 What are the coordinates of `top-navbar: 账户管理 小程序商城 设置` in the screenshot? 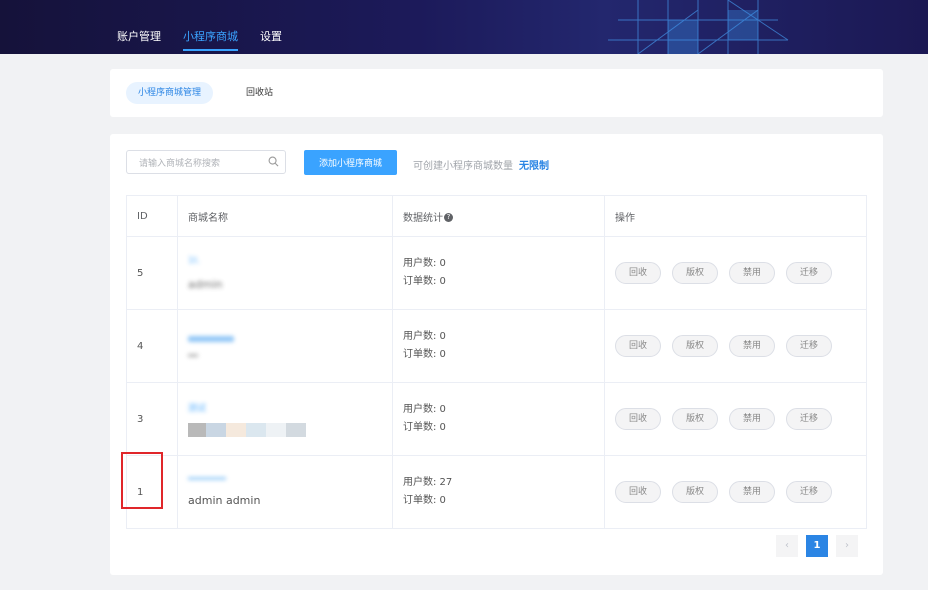 It's located at (464, 27).